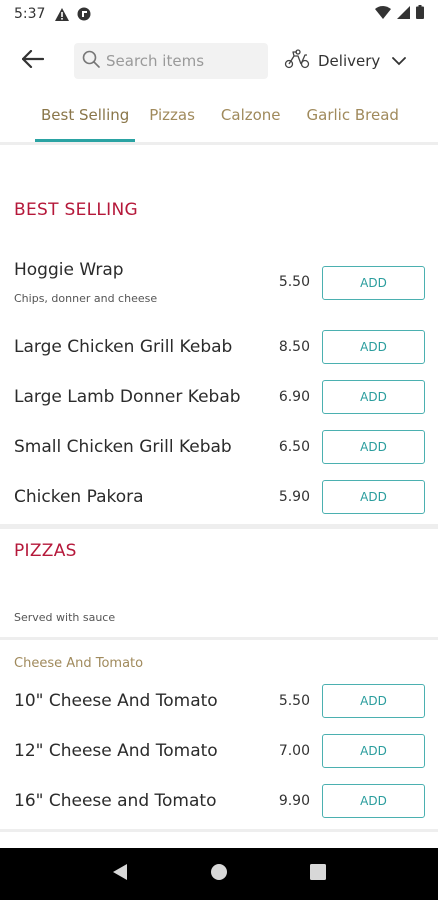 The width and height of the screenshot is (438, 900). I want to click on menu-item: 12" Cheese And Tomato 7.00 ADD, so click(219, 752).